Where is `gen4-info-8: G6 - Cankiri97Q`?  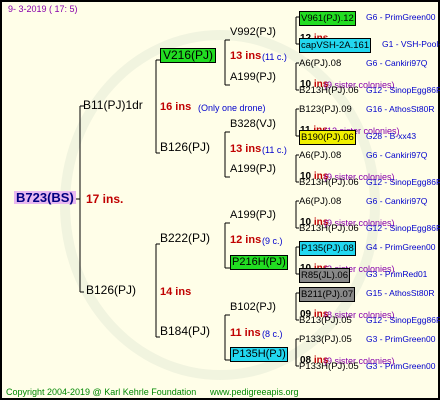
gen4-info-8: G6 - Cankiri97Q is located at coordinates (397, 201).